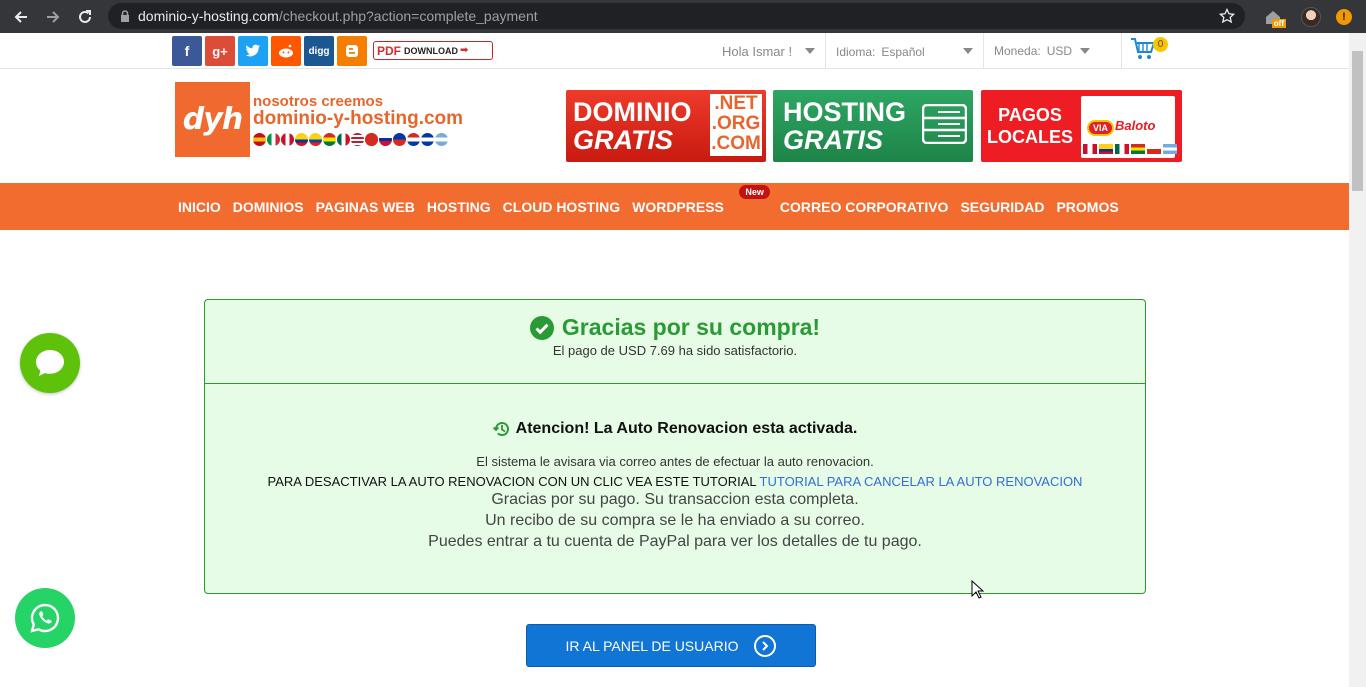 The width and height of the screenshot is (1366, 687). What do you see at coordinates (675, 320) in the screenshot?
I see `success-title: Gracias por su compra!` at bounding box center [675, 320].